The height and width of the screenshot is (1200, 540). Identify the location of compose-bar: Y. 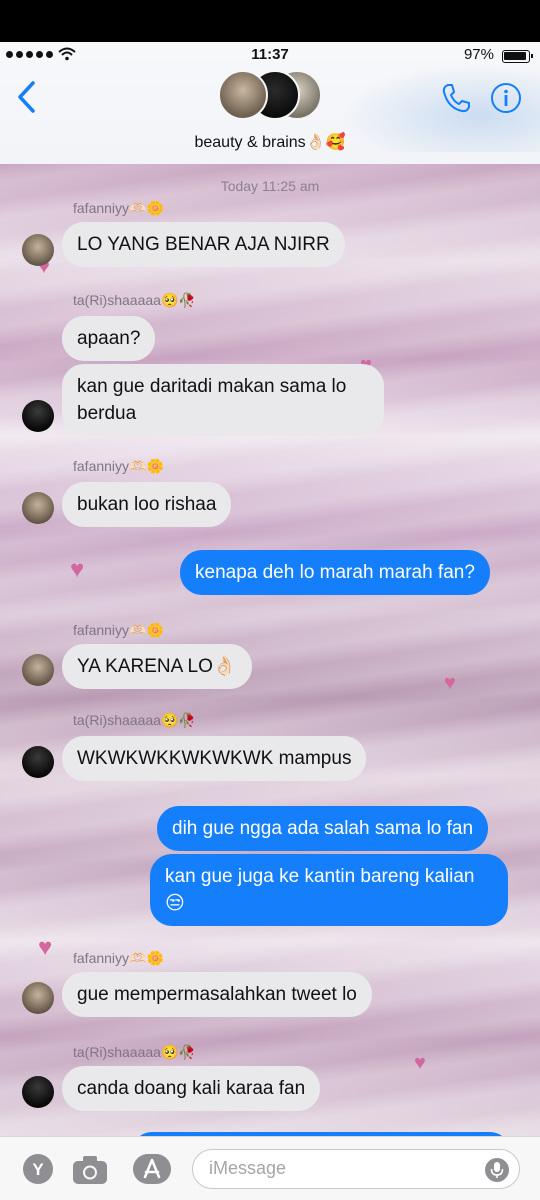
(270, 1168).